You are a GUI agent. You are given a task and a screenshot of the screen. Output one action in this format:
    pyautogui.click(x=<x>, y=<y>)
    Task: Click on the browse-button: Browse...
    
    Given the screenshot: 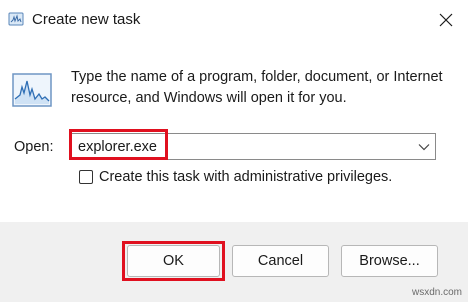 What is the action you would take?
    pyautogui.click(x=389, y=261)
    